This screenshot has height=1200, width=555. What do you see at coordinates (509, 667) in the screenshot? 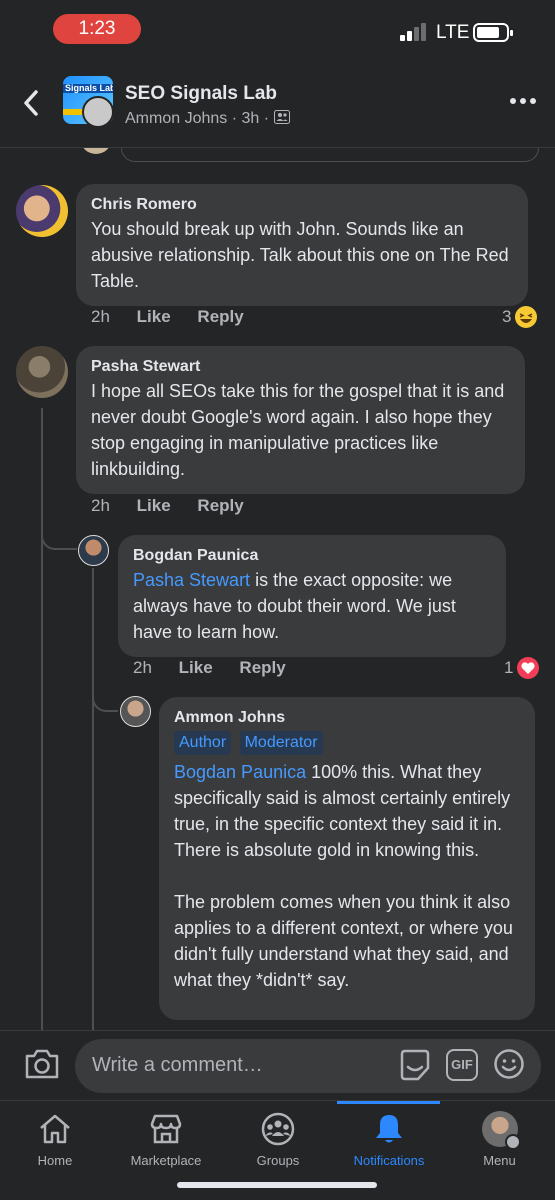
I see `reaction-count: 1` at bounding box center [509, 667].